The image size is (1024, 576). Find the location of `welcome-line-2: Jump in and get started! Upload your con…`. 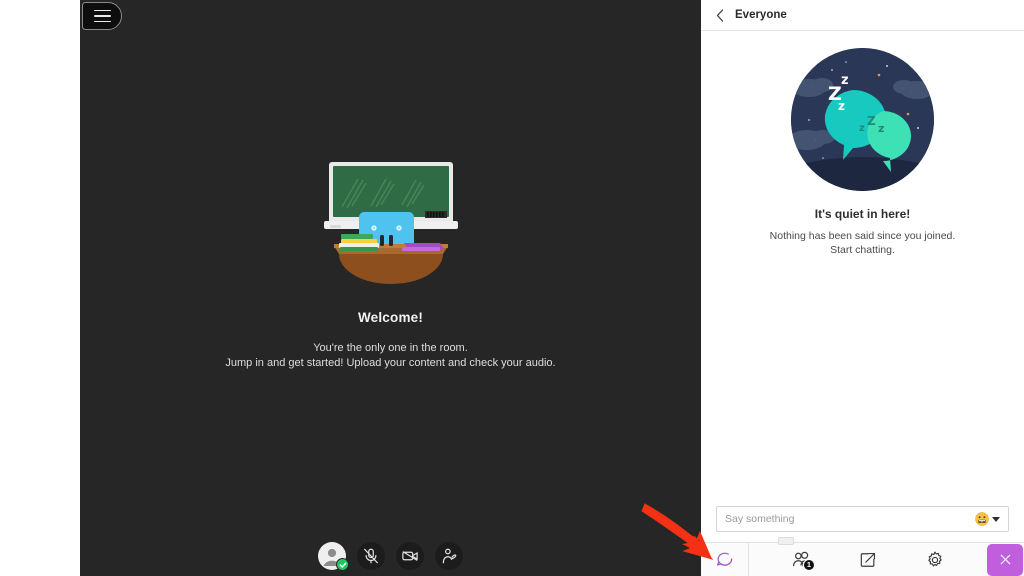

welcome-line-2: Jump in and get started! Upload your con… is located at coordinates (390, 363).